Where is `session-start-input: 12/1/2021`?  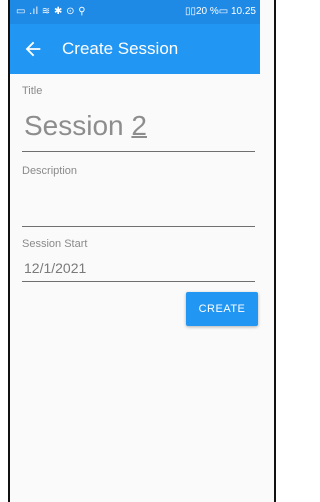 session-start-input: 12/1/2021 is located at coordinates (55, 268).